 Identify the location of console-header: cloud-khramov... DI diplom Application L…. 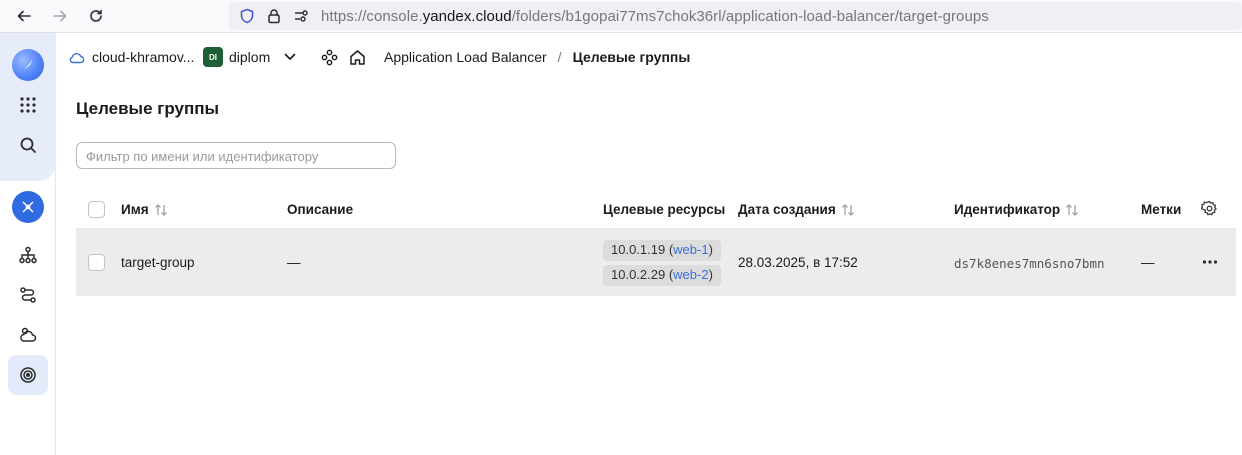
(649, 57).